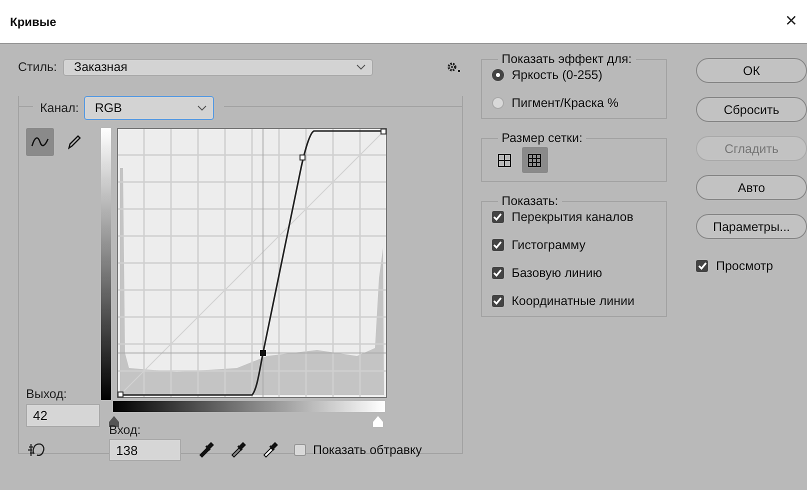  Describe the element at coordinates (47, 394) in the screenshot. I see `output-label: Выход:` at that location.